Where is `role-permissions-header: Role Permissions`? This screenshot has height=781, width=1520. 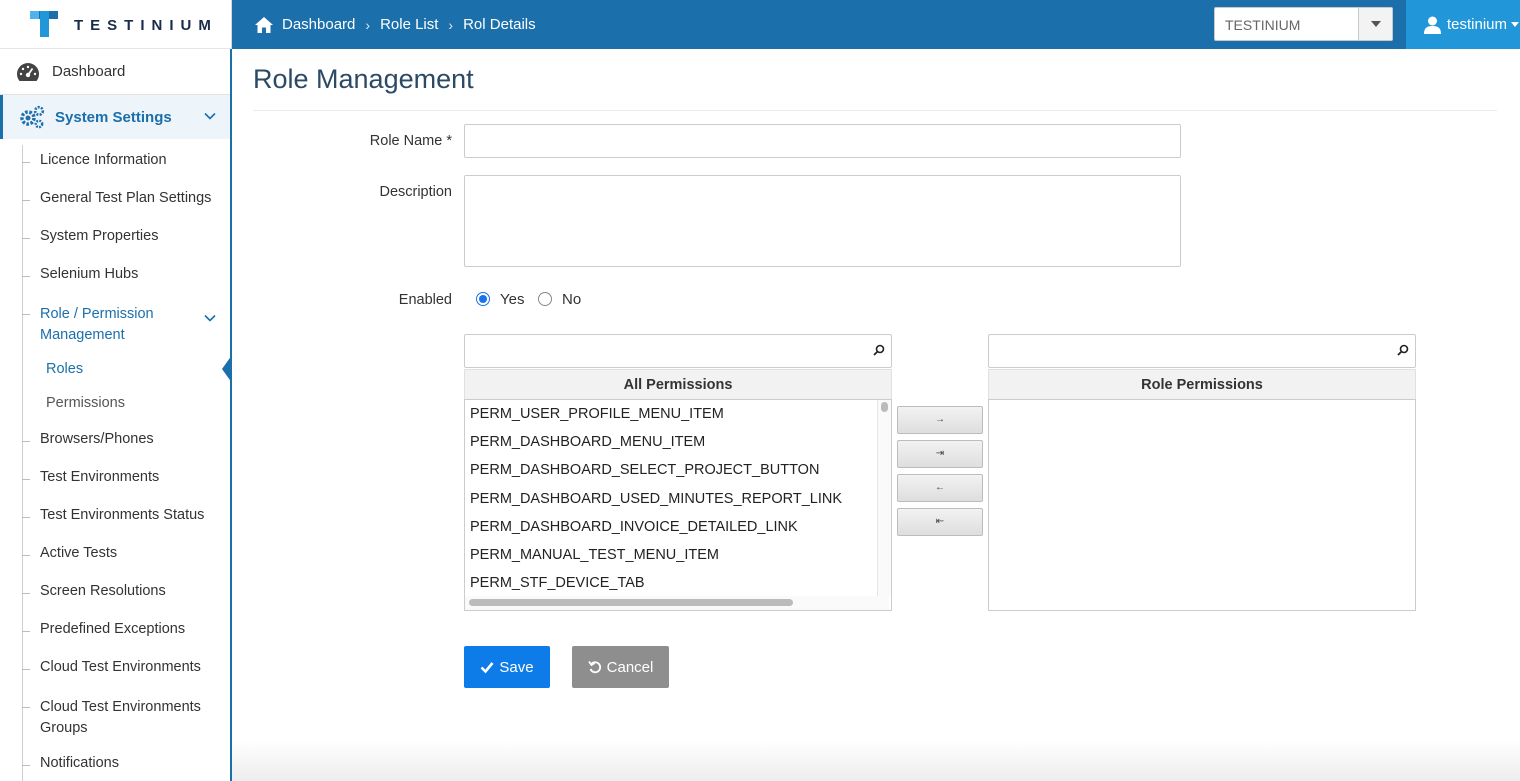
role-permissions-header: Role Permissions is located at coordinates (1202, 384).